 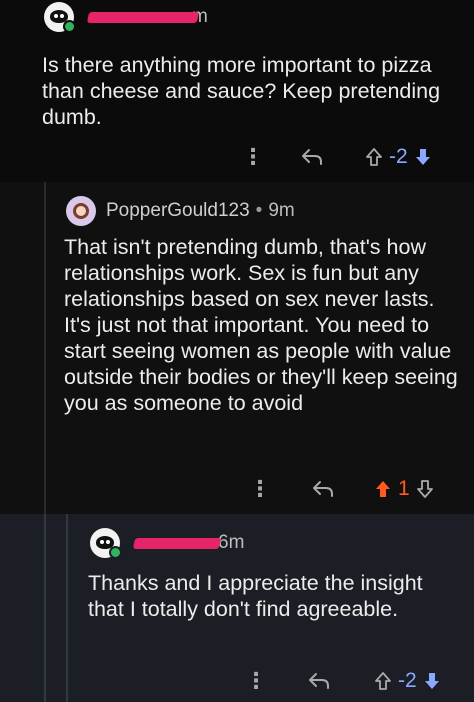 What do you see at coordinates (231, 542) in the screenshot?
I see `comment-time: 6m` at bounding box center [231, 542].